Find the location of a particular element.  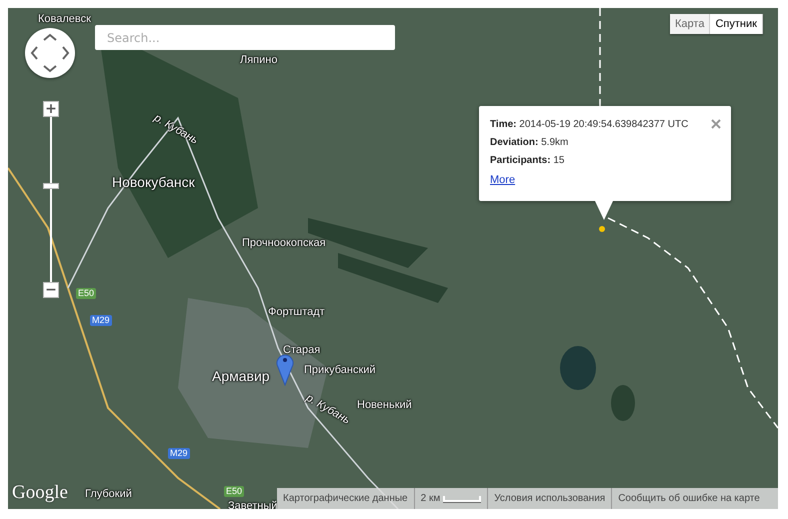

map-type-button: Карта is located at coordinates (690, 24).